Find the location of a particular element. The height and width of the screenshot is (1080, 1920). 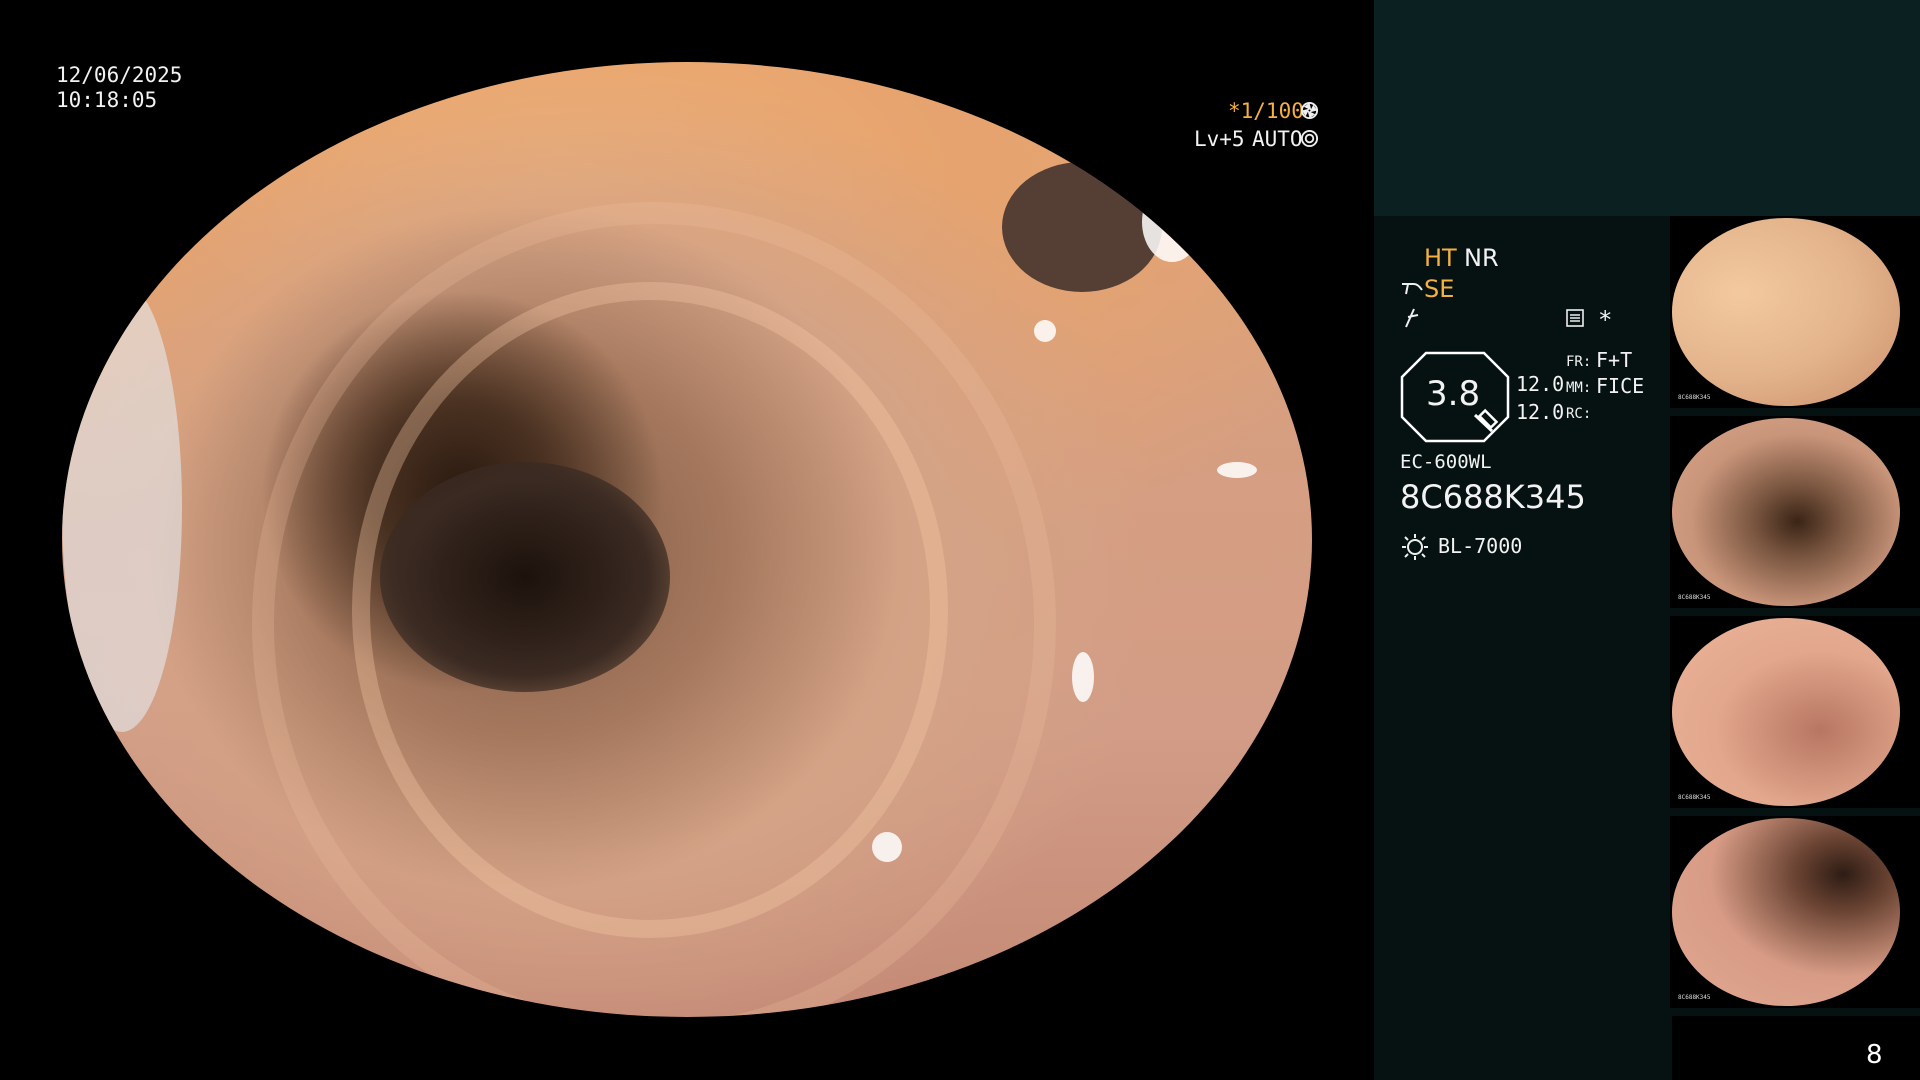

lumen is located at coordinates (525, 577).